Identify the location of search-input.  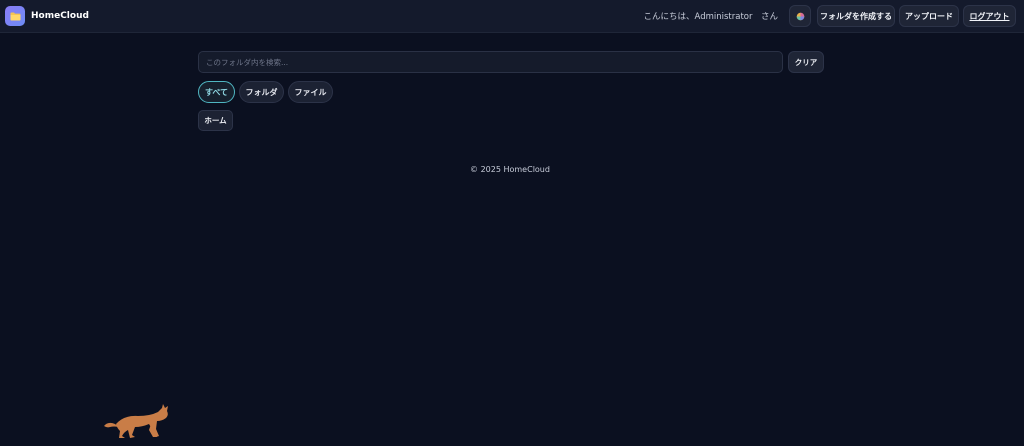
(490, 62).